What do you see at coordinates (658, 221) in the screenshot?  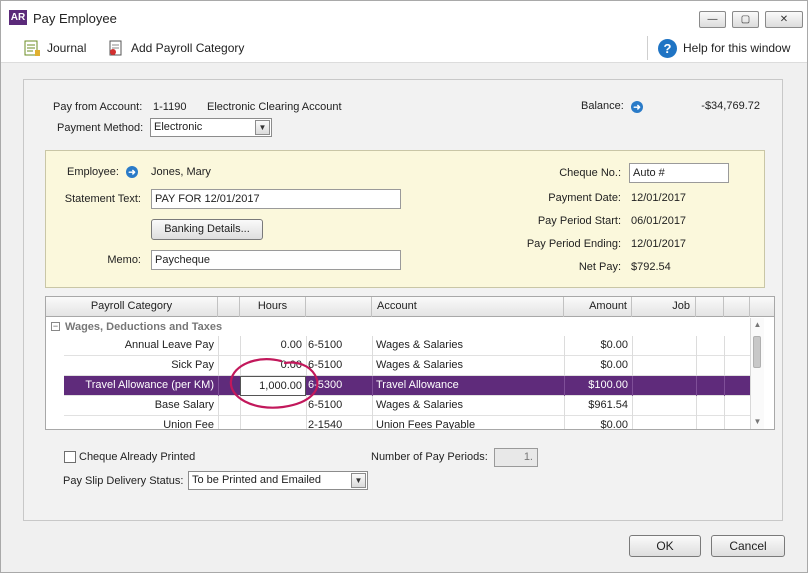 I see `pay-period-start-value: 06/01/2017` at bounding box center [658, 221].